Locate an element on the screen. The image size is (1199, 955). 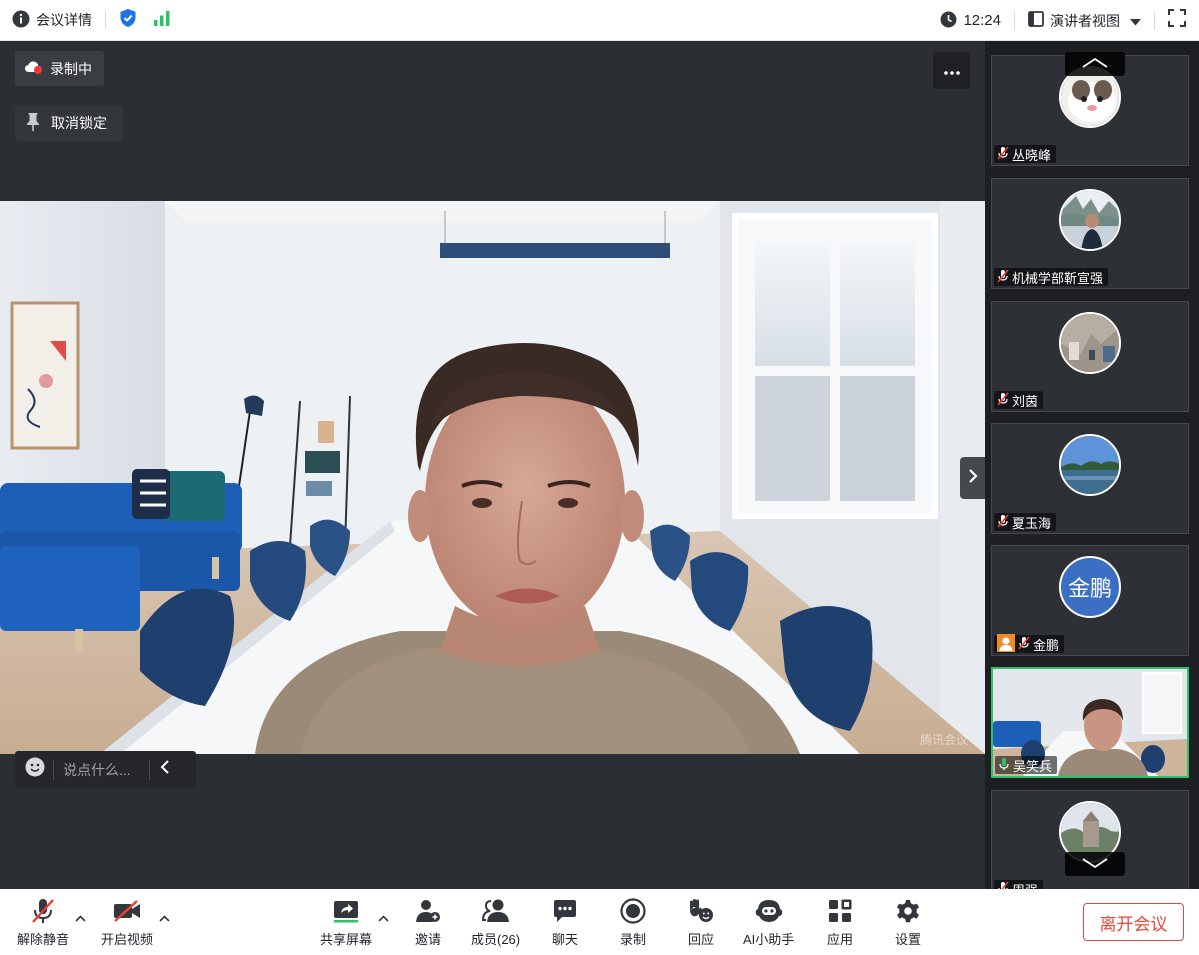
participant-name-chip: 金鹏 is located at coordinates (1029, 644).